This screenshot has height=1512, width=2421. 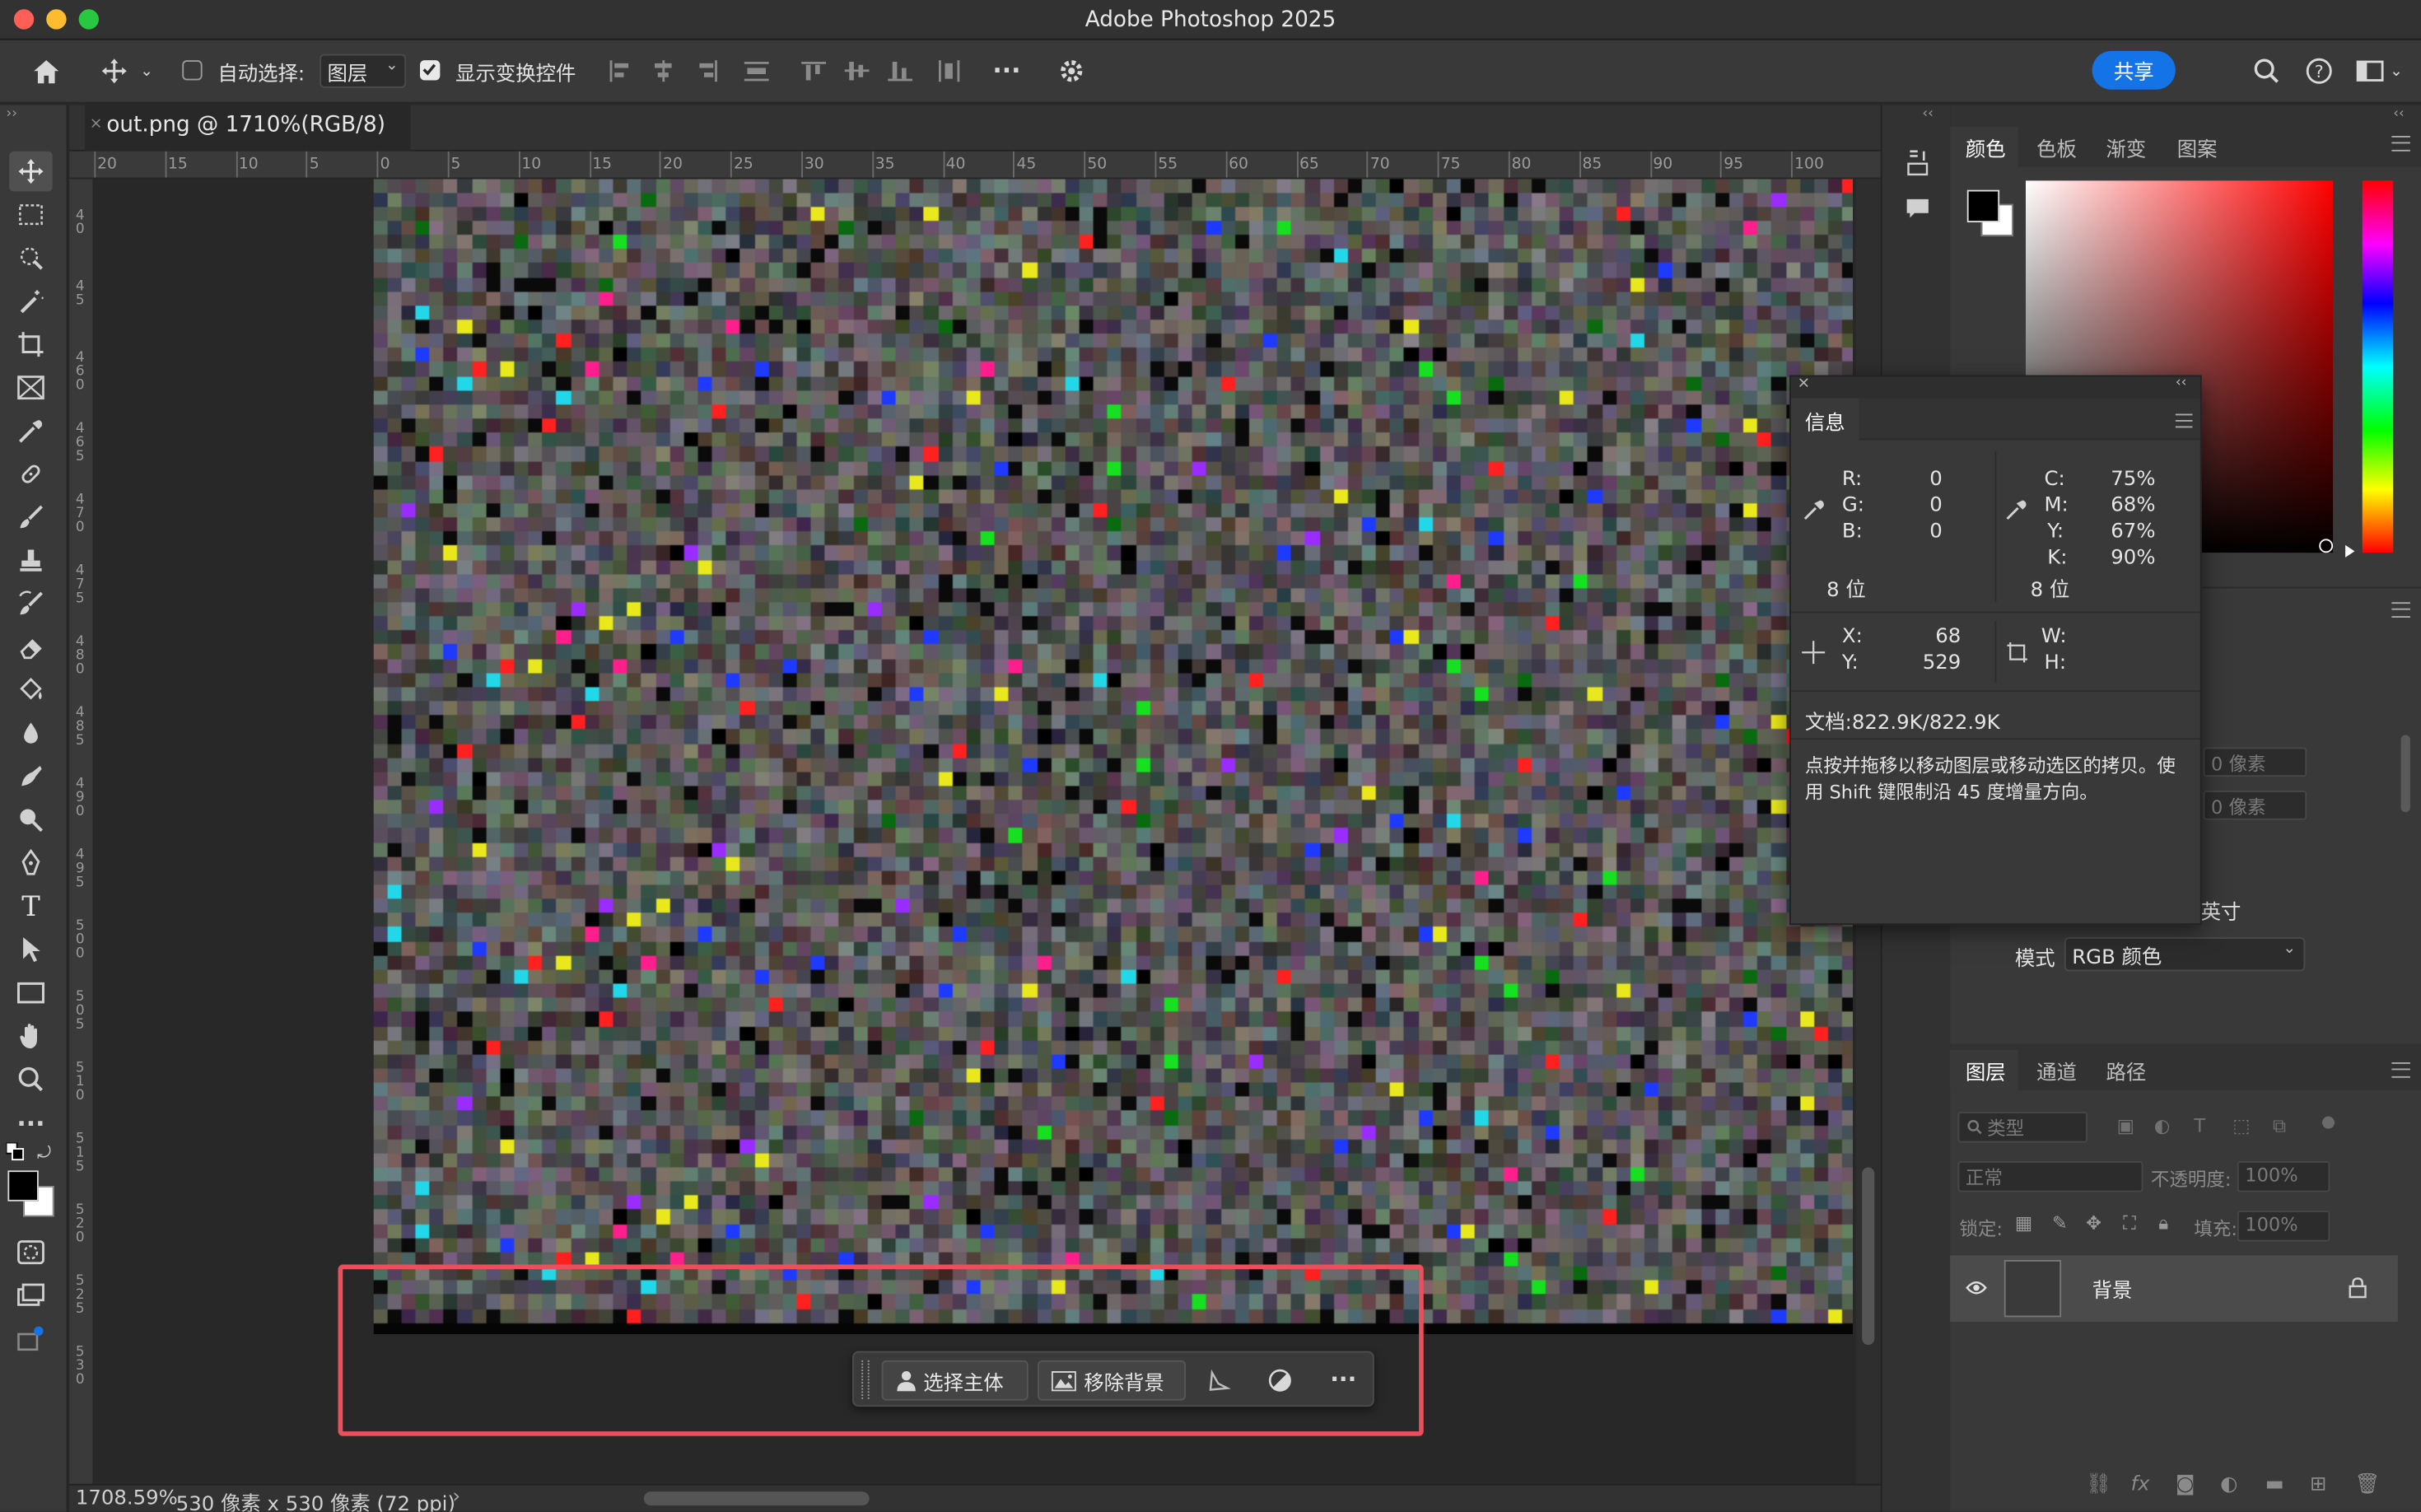 I want to click on smudge-tool-button, so click(x=31, y=777).